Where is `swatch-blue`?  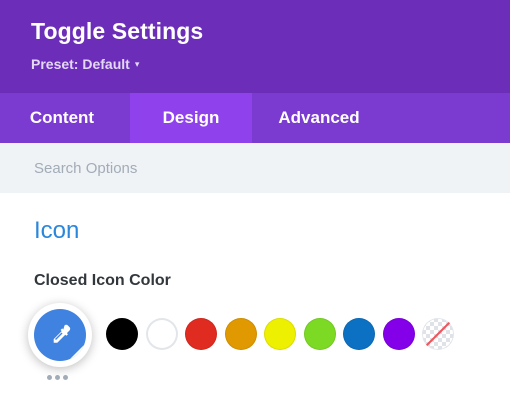
swatch-blue is located at coordinates (359, 334).